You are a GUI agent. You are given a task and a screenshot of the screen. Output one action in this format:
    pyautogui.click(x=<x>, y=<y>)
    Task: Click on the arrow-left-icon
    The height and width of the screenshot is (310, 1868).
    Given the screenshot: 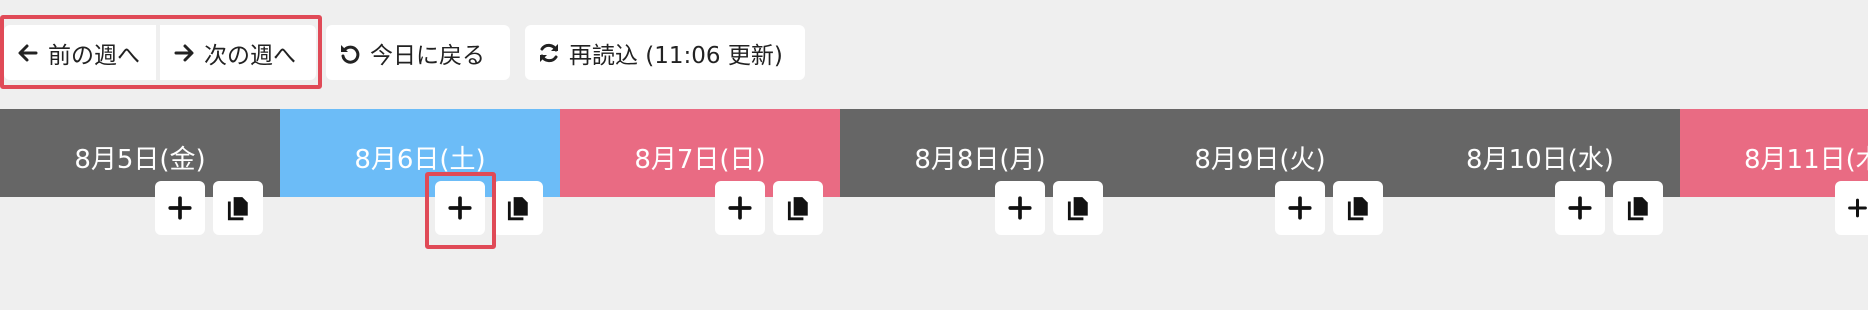 What is the action you would take?
    pyautogui.click(x=28, y=52)
    